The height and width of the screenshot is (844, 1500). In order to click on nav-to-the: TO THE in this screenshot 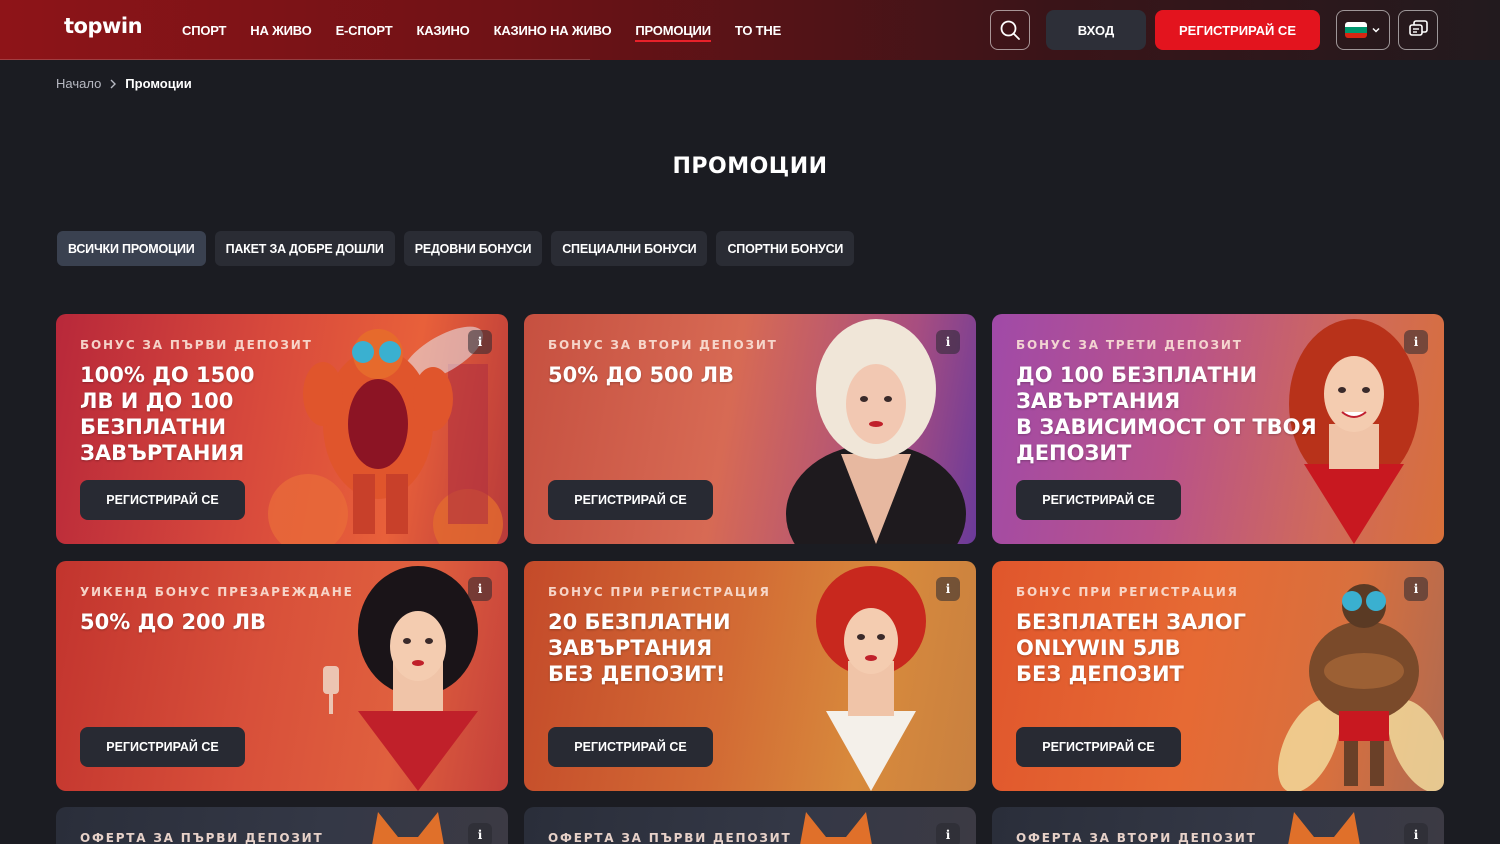, I will do `click(758, 30)`.